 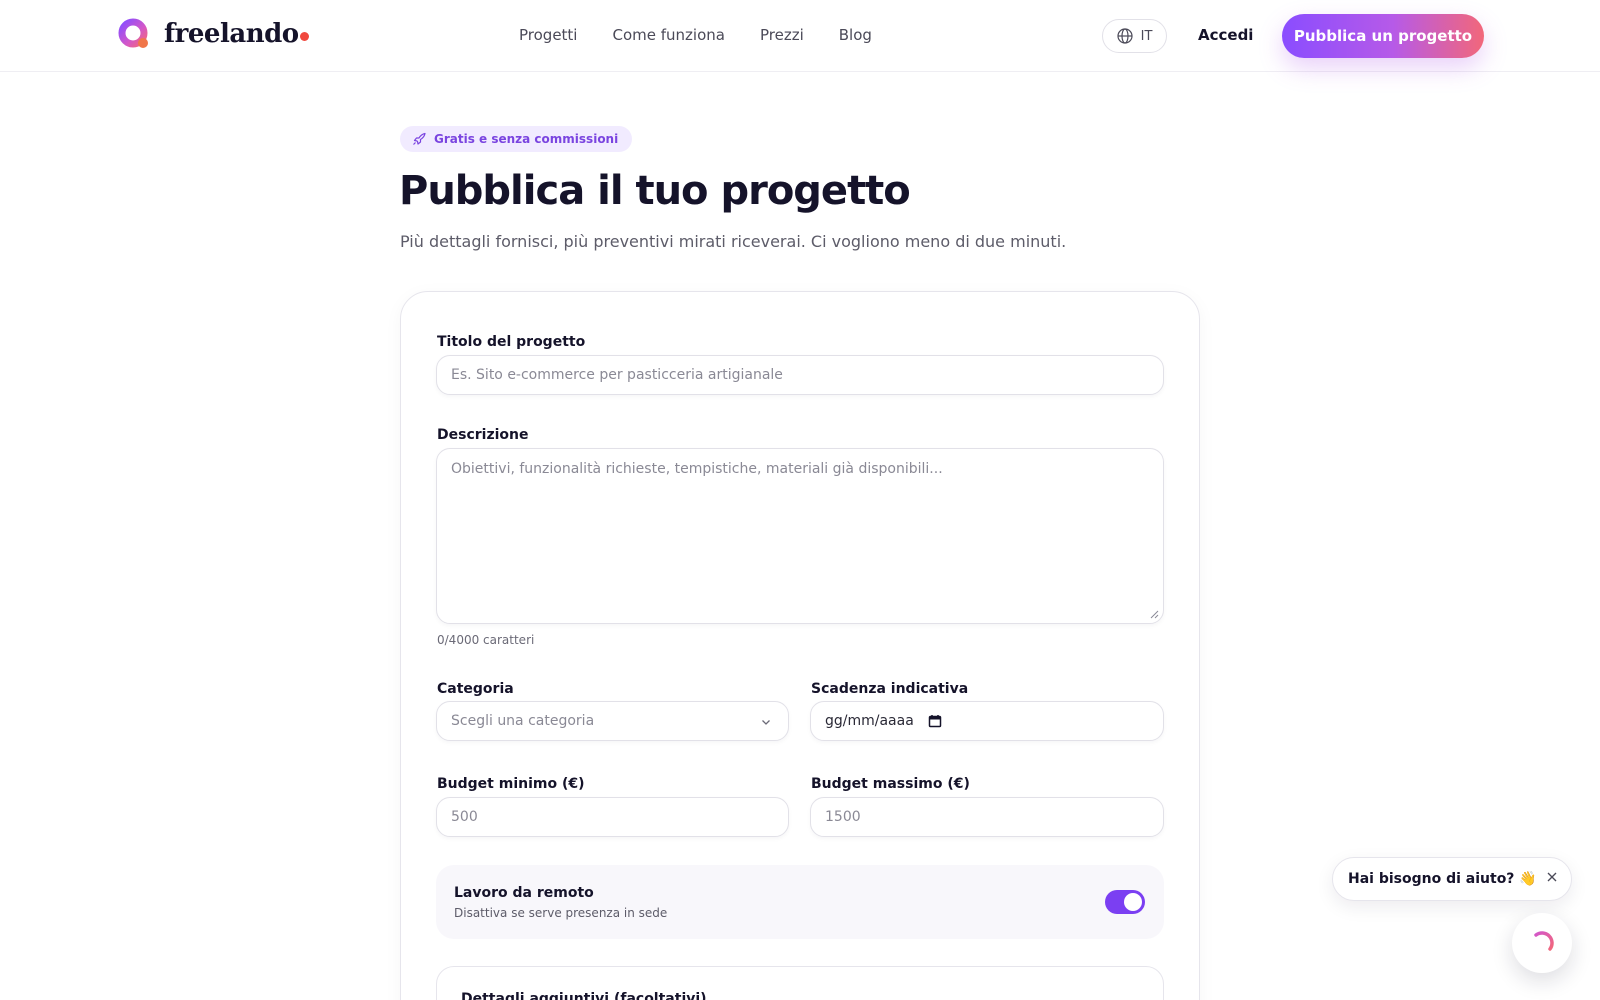 I want to click on page-title: Pubblica il tuo progetto, so click(x=655, y=191).